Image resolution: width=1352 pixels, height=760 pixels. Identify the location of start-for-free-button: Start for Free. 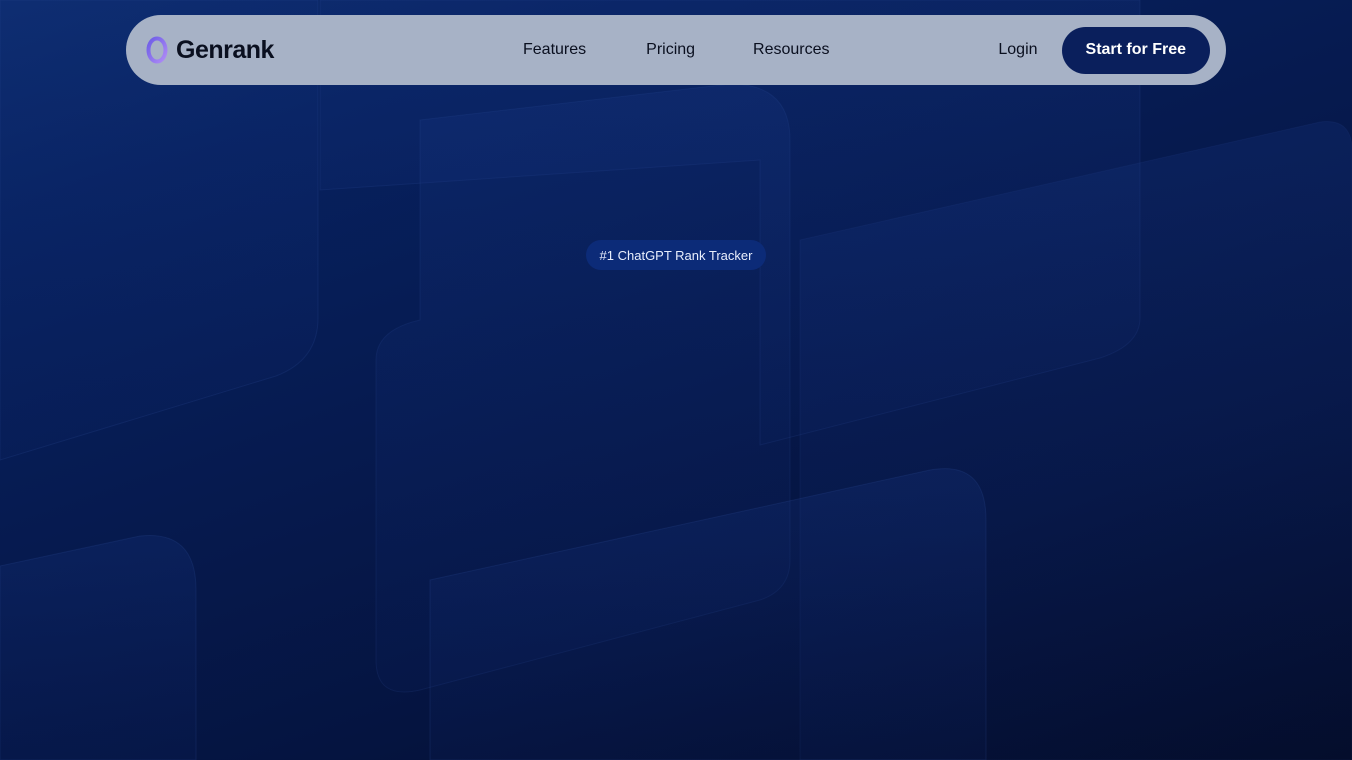
(1135, 50).